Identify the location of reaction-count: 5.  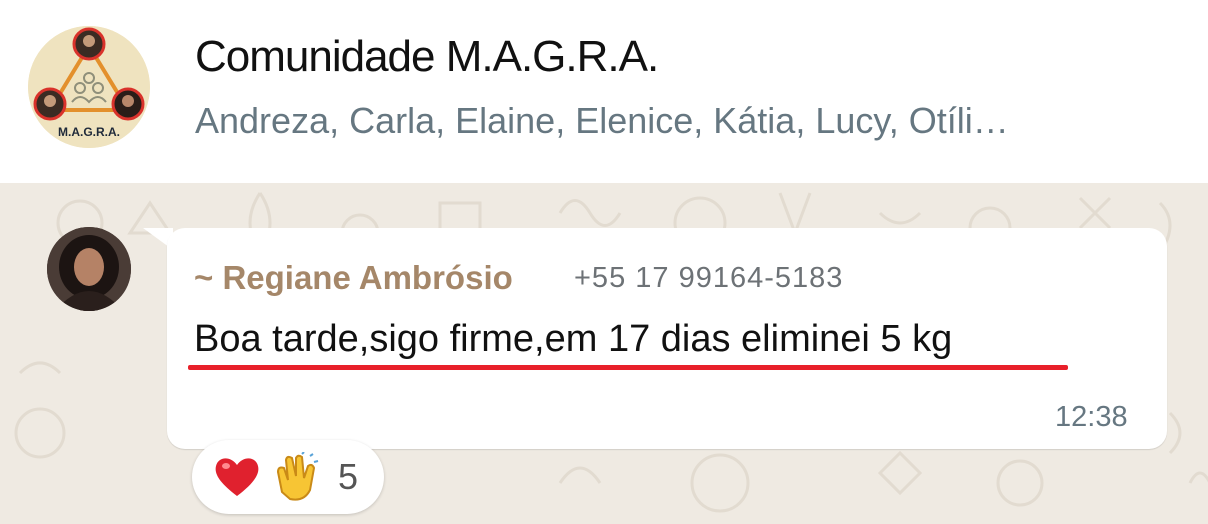
(348, 476).